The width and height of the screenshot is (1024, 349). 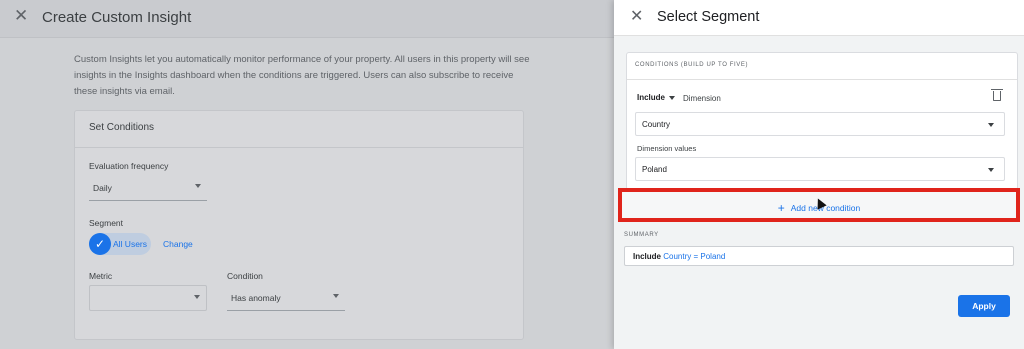 What do you see at coordinates (245, 276) in the screenshot?
I see `condition-label: Condition` at bounding box center [245, 276].